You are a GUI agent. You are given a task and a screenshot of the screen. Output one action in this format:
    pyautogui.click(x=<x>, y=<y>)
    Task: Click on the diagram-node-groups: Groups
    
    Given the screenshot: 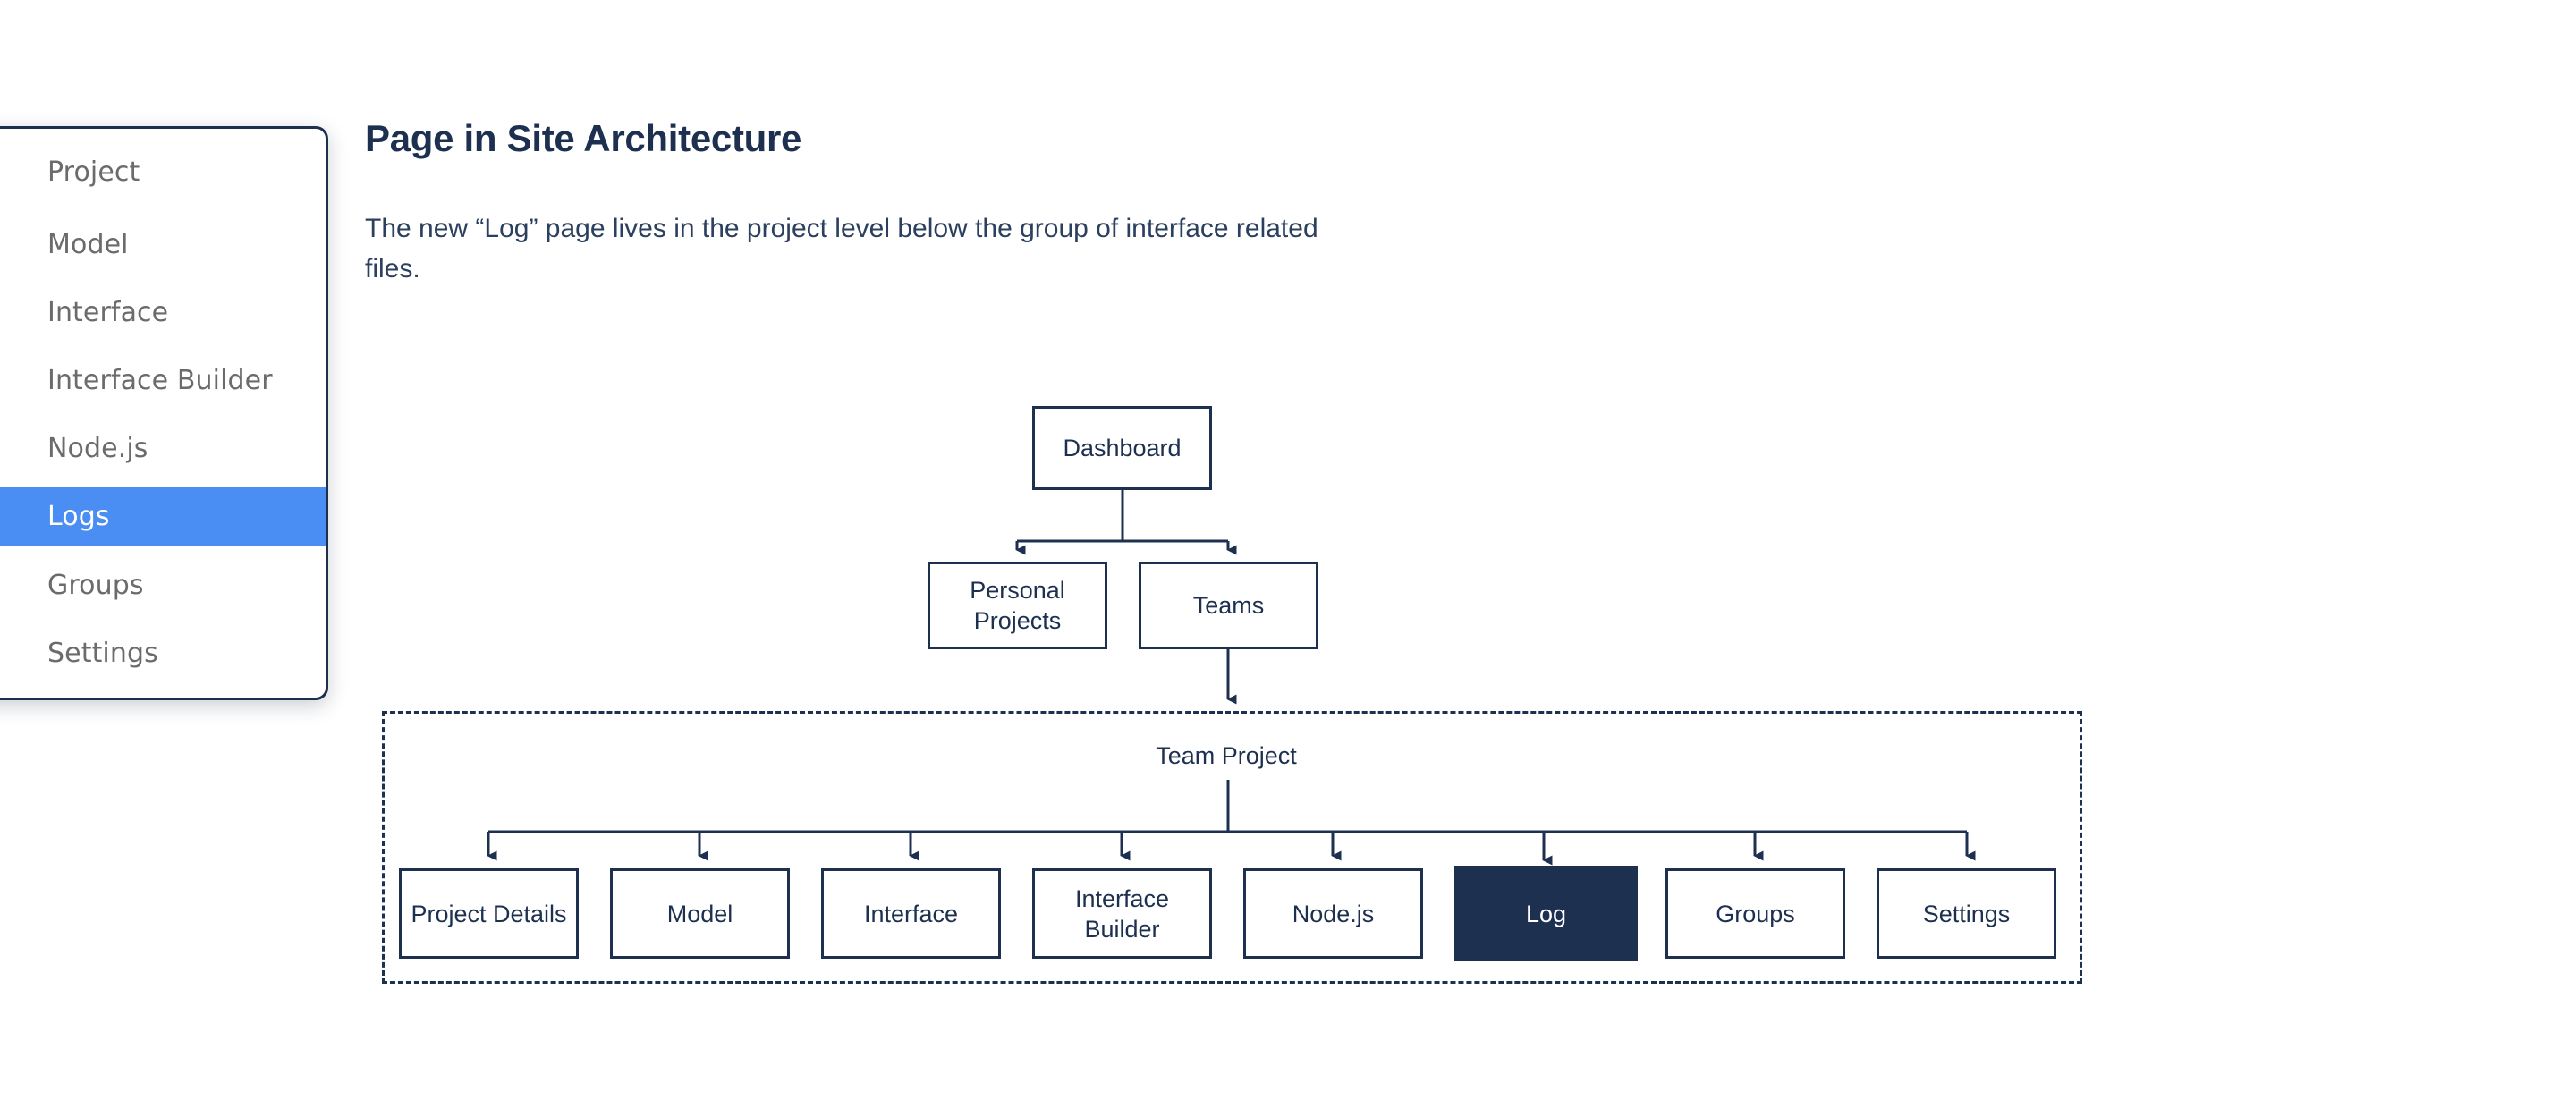 What is the action you would take?
    pyautogui.click(x=1755, y=913)
    